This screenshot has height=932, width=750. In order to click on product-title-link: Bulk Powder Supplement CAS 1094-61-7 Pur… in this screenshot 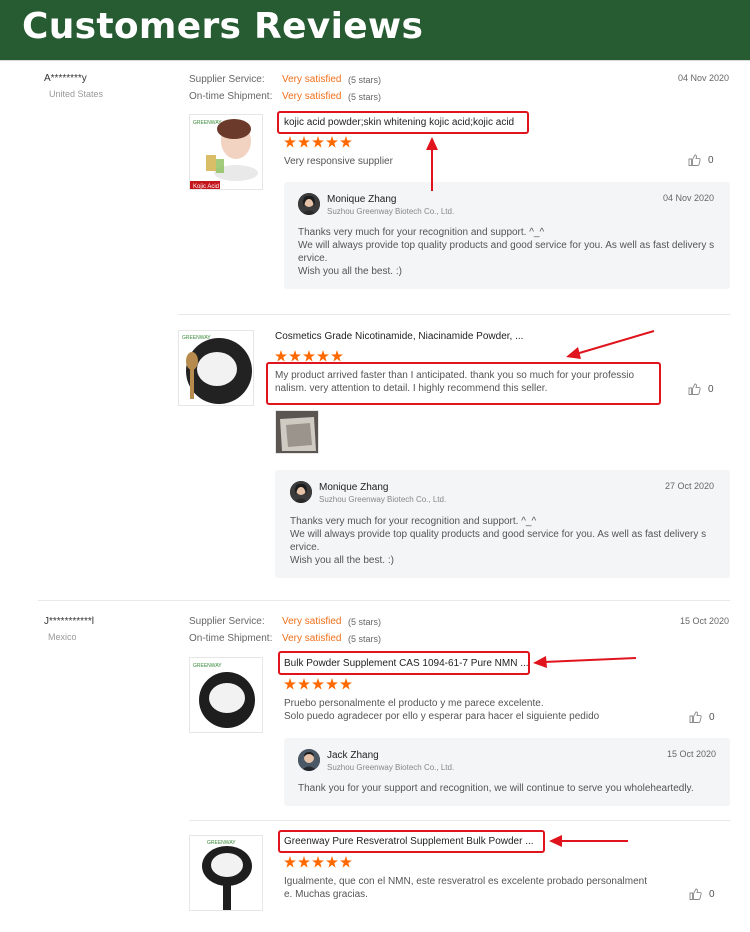, I will do `click(406, 663)`.